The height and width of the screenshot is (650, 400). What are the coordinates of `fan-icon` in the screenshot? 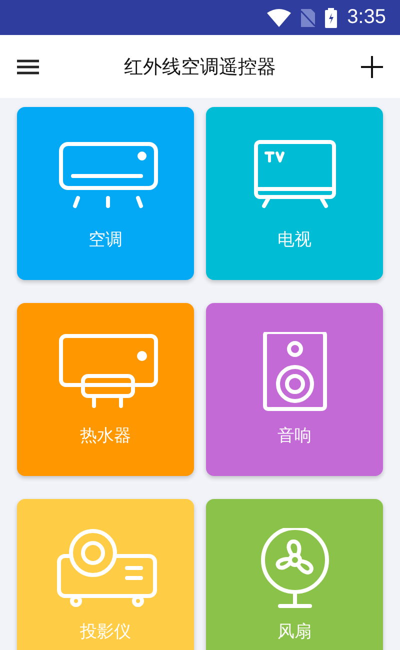 It's located at (294, 568).